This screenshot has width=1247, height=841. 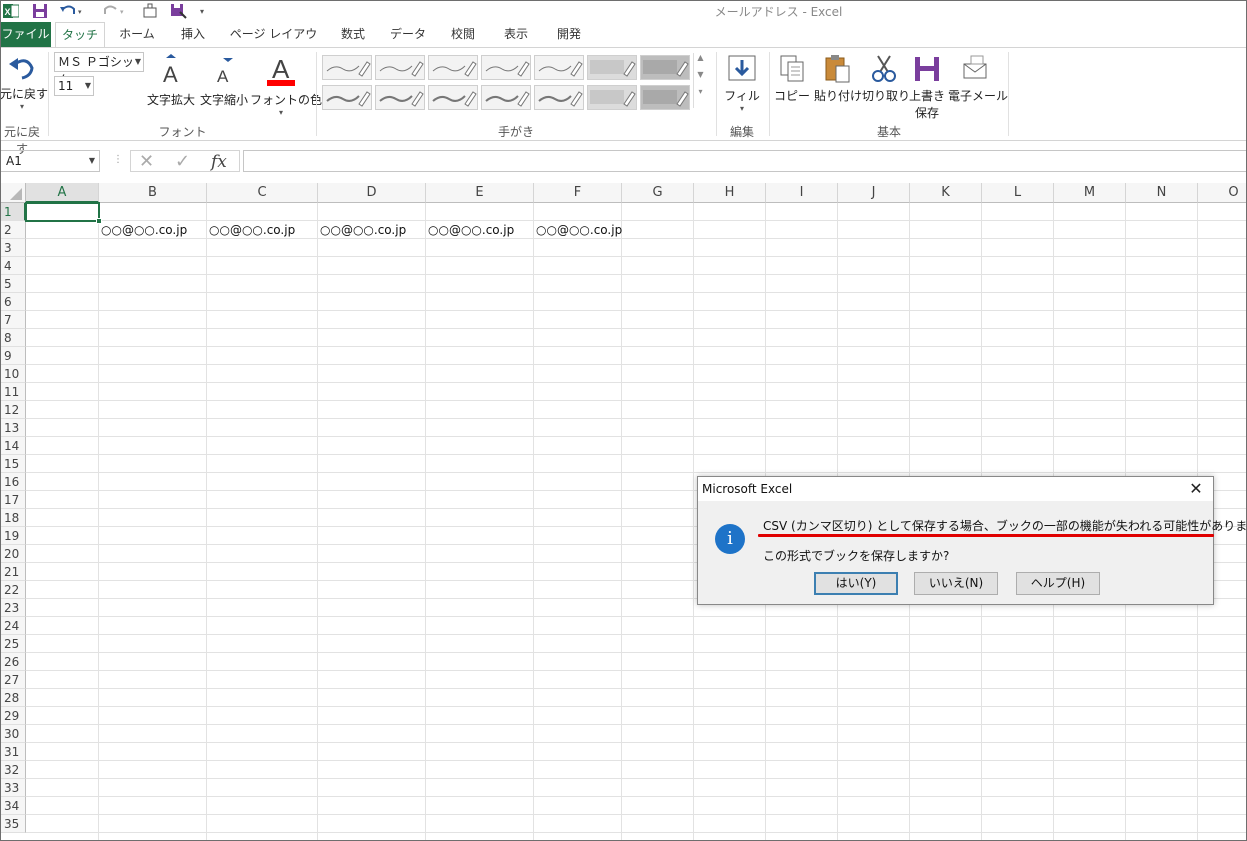 I want to click on cell-e2: ○○@○○.co.jp, so click(x=470, y=230).